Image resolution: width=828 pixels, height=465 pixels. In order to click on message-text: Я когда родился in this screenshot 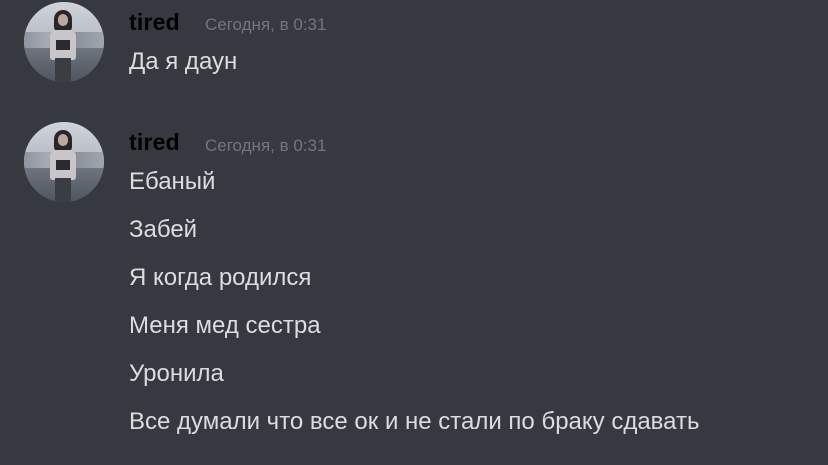, I will do `click(220, 277)`.